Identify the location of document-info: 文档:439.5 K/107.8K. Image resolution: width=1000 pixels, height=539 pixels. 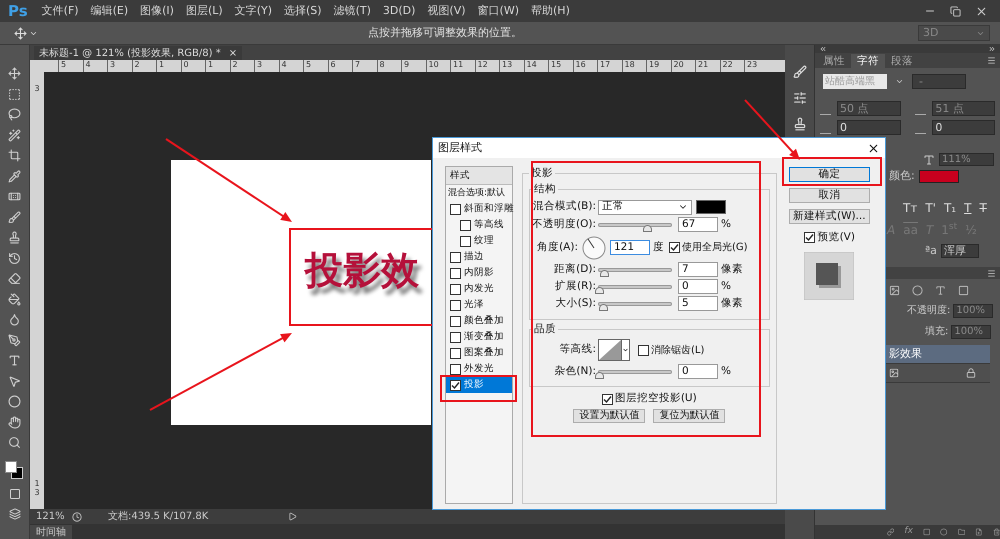
(158, 517).